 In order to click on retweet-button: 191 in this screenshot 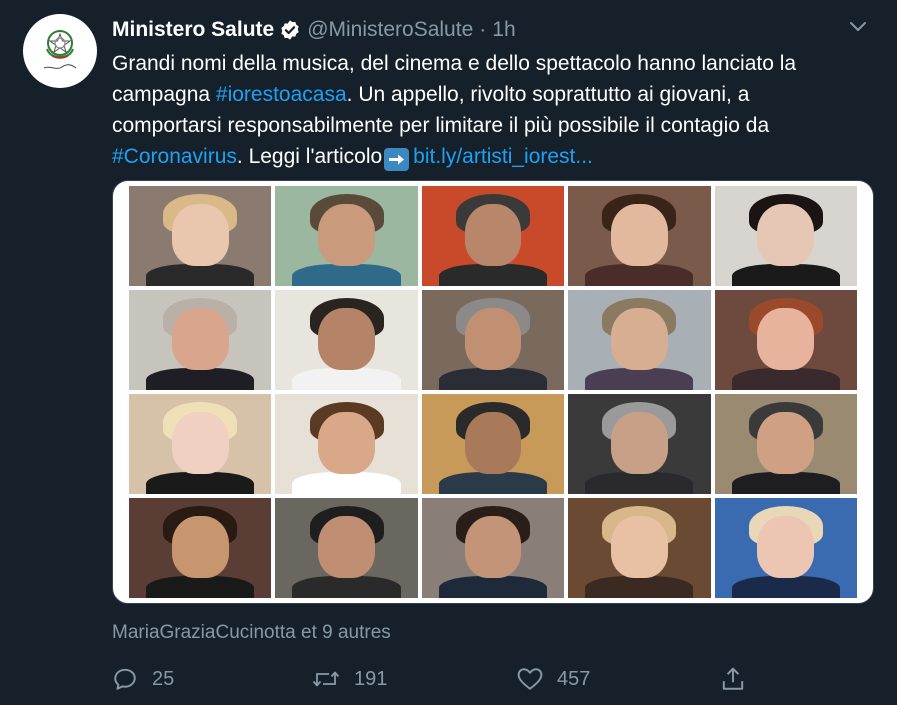, I will do `click(349, 679)`.